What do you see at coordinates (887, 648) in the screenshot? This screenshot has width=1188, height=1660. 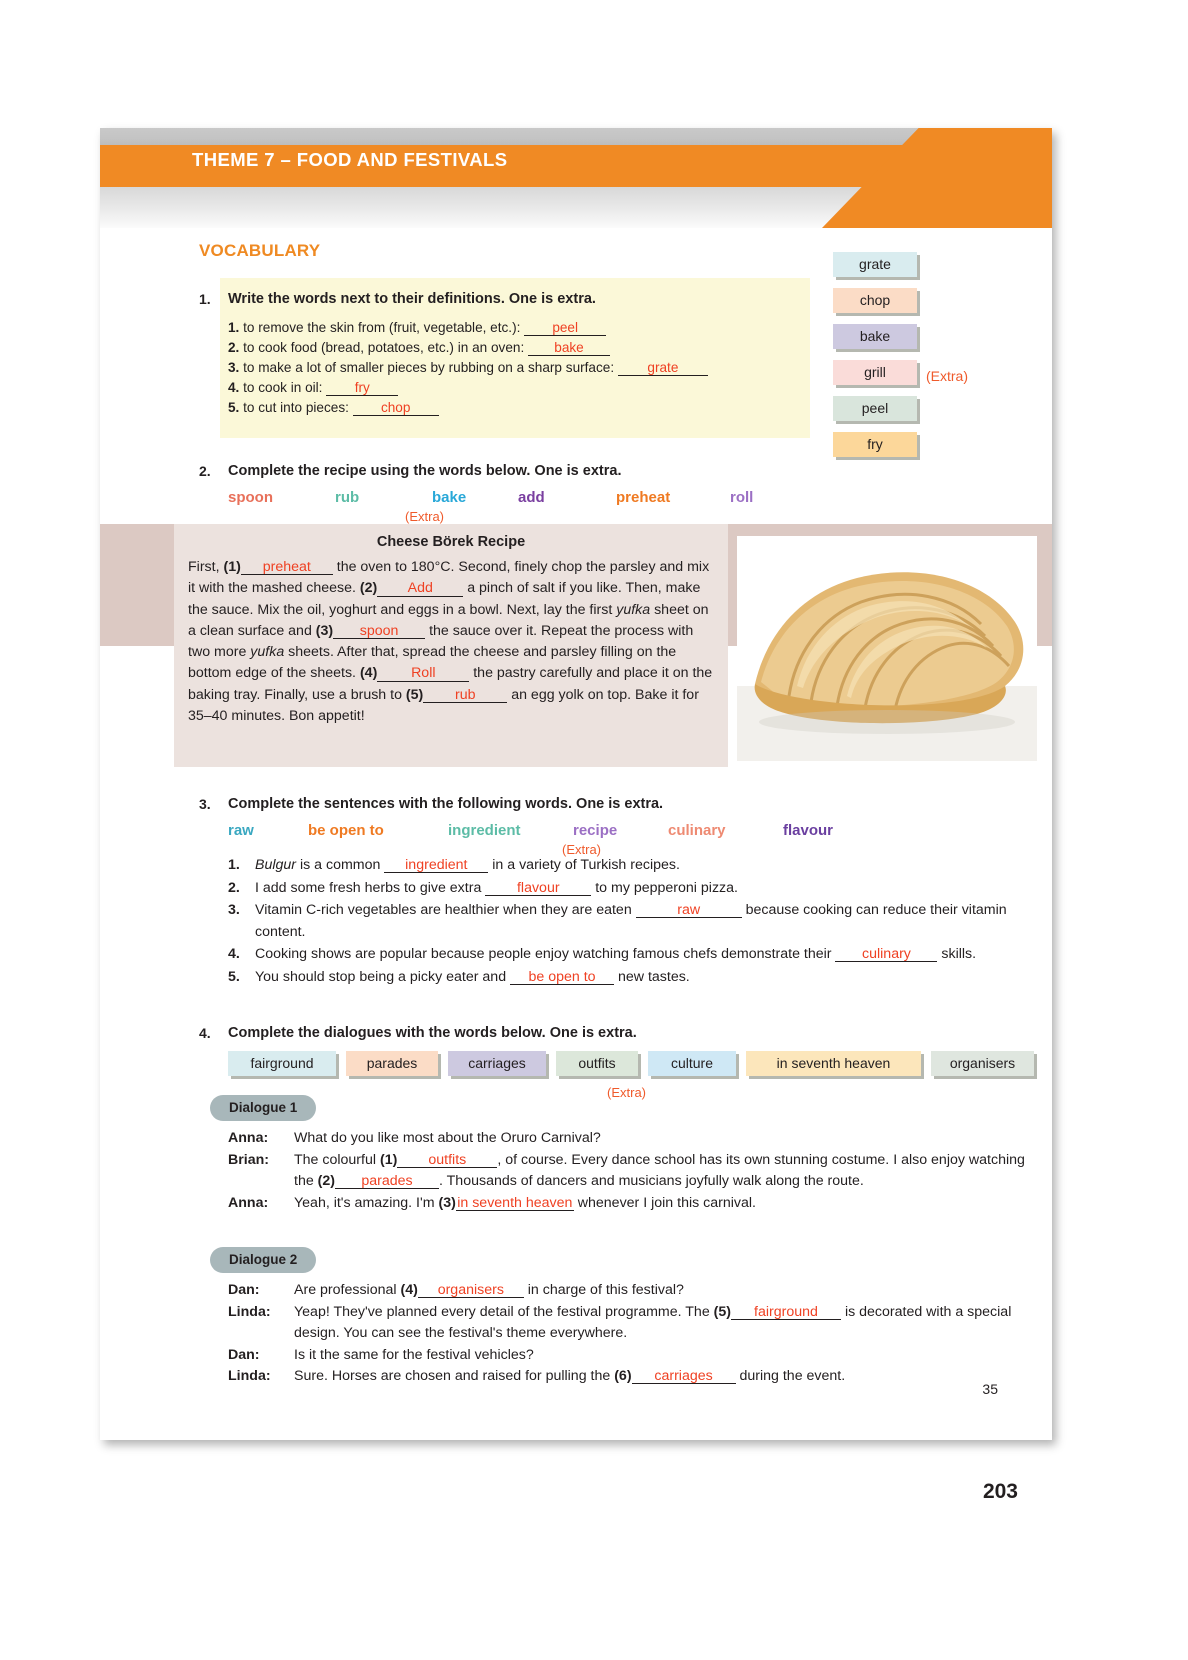 I see `cheese-borek-photo` at bounding box center [887, 648].